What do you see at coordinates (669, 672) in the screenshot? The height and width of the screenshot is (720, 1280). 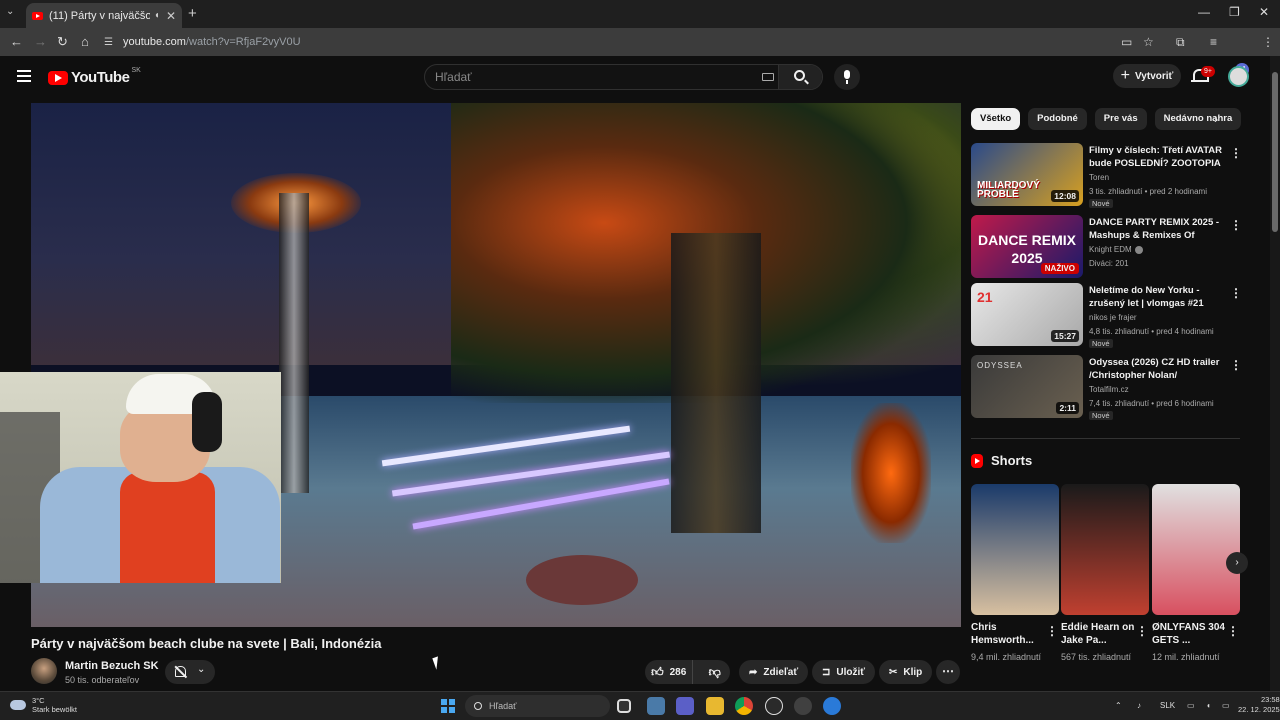 I see `like-button: 👍︎ 286` at bounding box center [669, 672].